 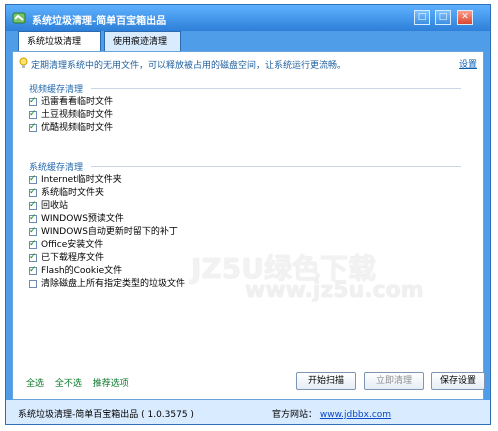 I want to click on website-link: www.jdbbx.com, so click(x=355, y=415).